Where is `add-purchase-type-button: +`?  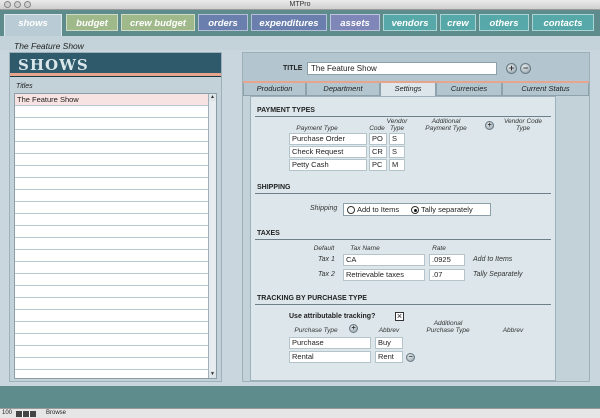 add-purchase-type-button: + is located at coordinates (353, 328).